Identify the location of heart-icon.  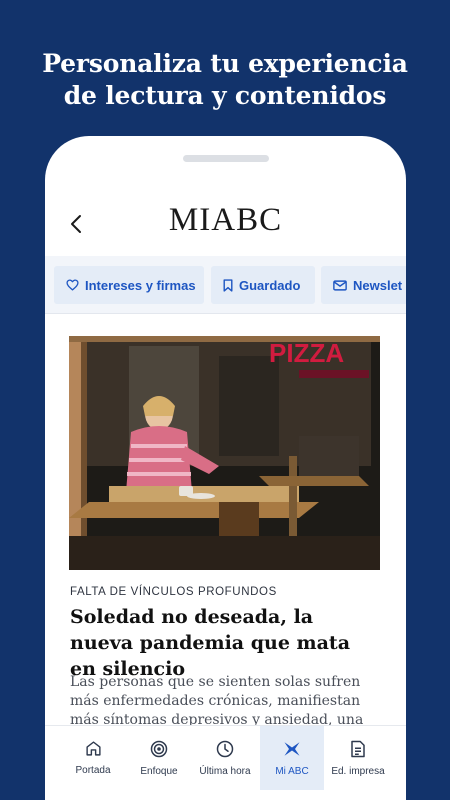
(72, 285).